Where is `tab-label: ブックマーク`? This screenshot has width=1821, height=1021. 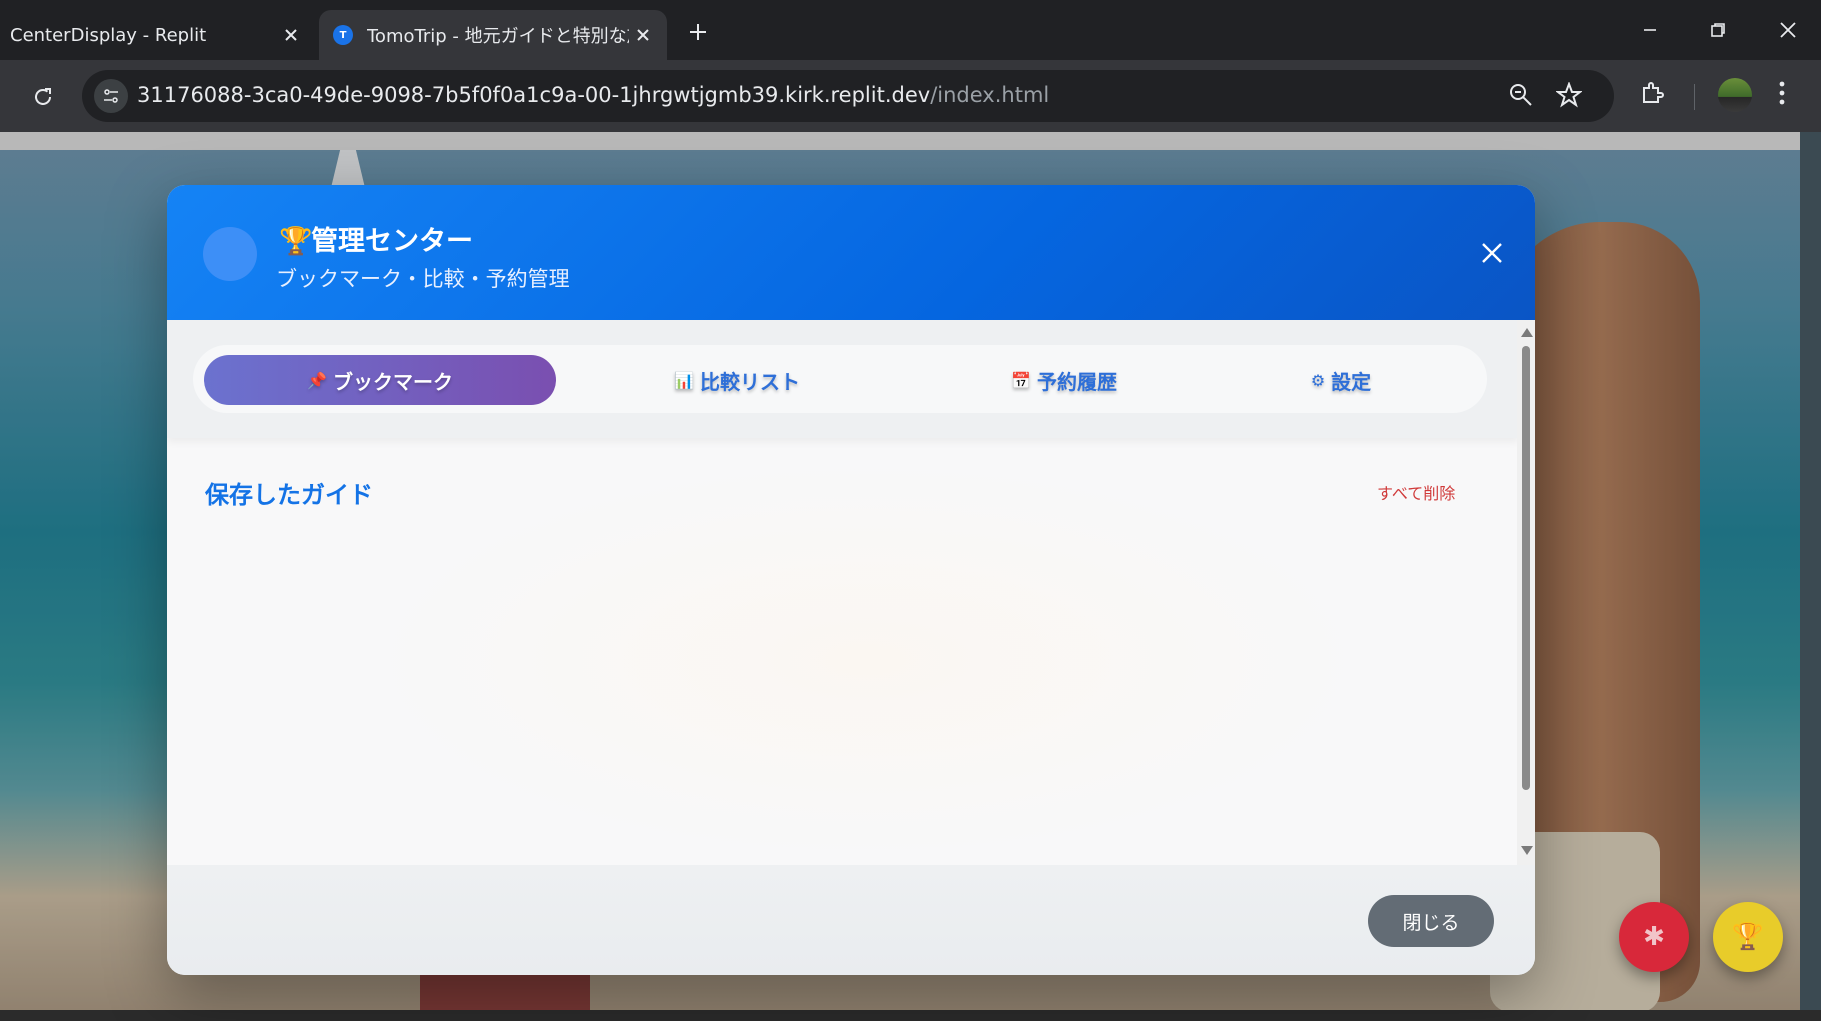 tab-label: ブックマーク is located at coordinates (392, 381).